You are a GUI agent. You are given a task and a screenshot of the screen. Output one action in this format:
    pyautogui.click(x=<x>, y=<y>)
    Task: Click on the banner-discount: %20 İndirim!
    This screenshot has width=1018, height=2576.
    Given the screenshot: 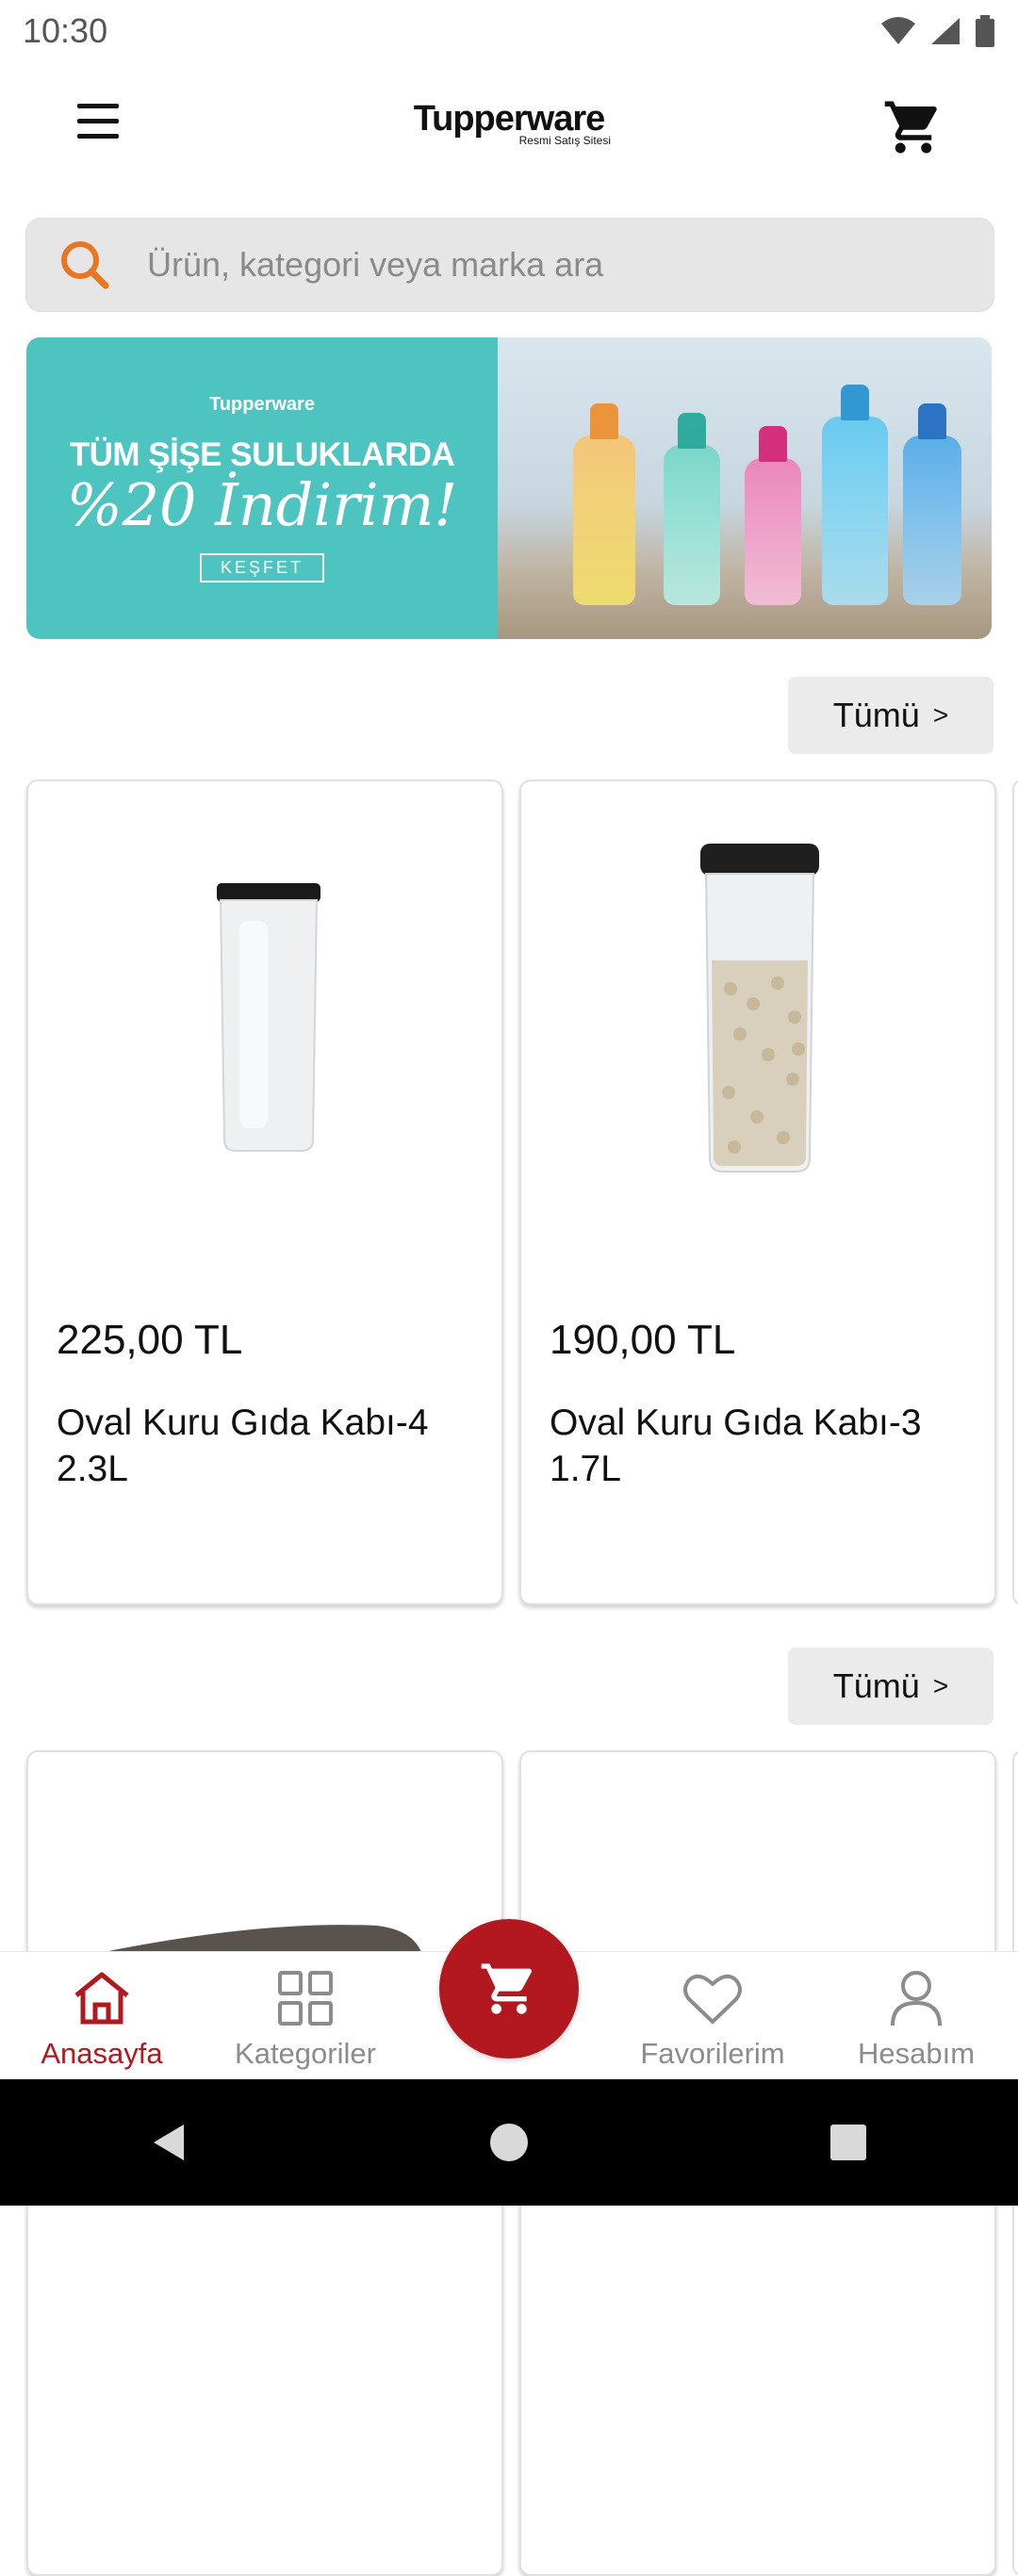 What is the action you would take?
    pyautogui.click(x=262, y=504)
    